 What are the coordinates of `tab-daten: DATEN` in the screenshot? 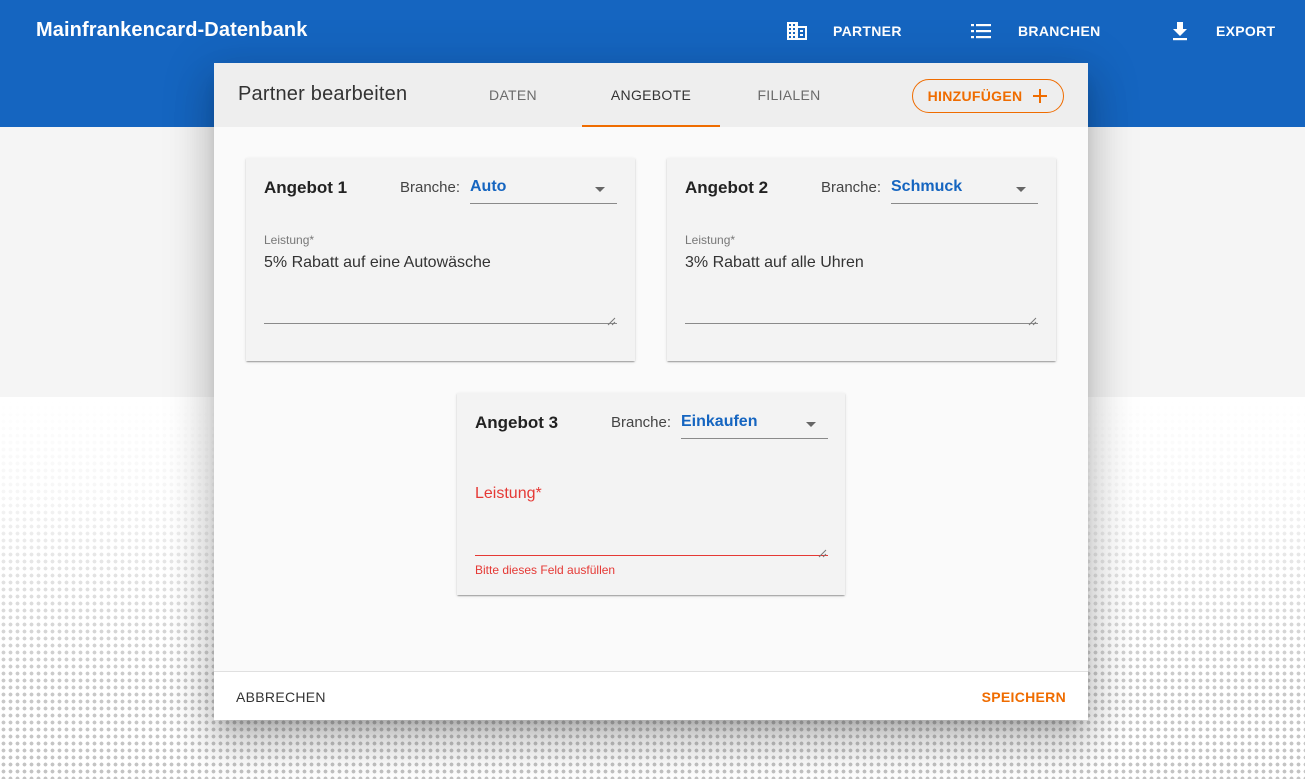 It's located at (513, 95).